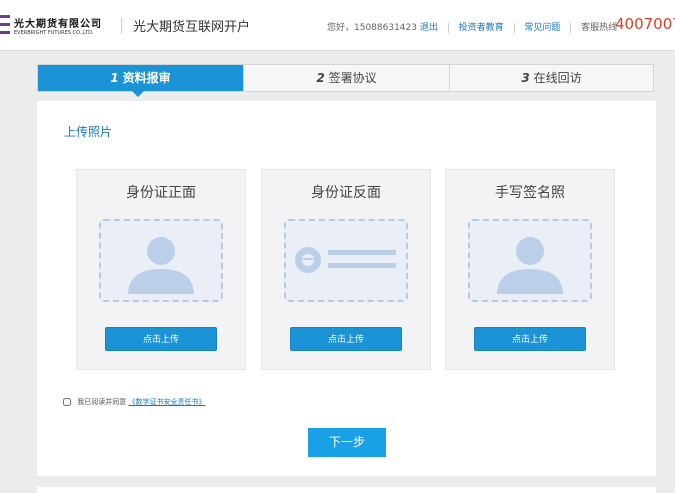 The image size is (675, 493). I want to click on investor-education-link: 投资者教育, so click(481, 28).